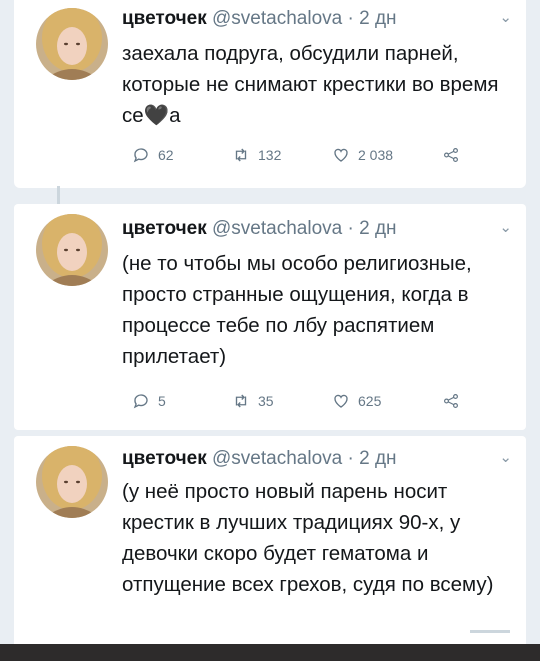  What do you see at coordinates (370, 401) in the screenshot?
I see `like-count: 625` at bounding box center [370, 401].